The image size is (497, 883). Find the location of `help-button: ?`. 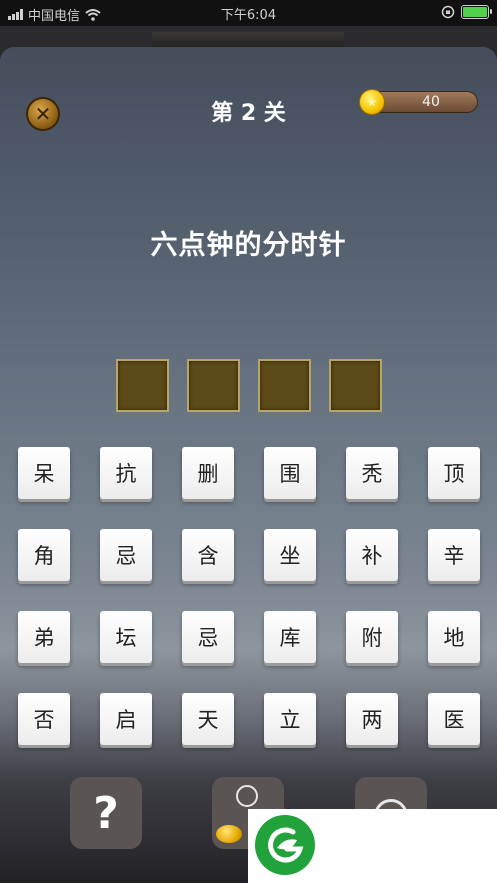

help-button: ? is located at coordinates (106, 813).